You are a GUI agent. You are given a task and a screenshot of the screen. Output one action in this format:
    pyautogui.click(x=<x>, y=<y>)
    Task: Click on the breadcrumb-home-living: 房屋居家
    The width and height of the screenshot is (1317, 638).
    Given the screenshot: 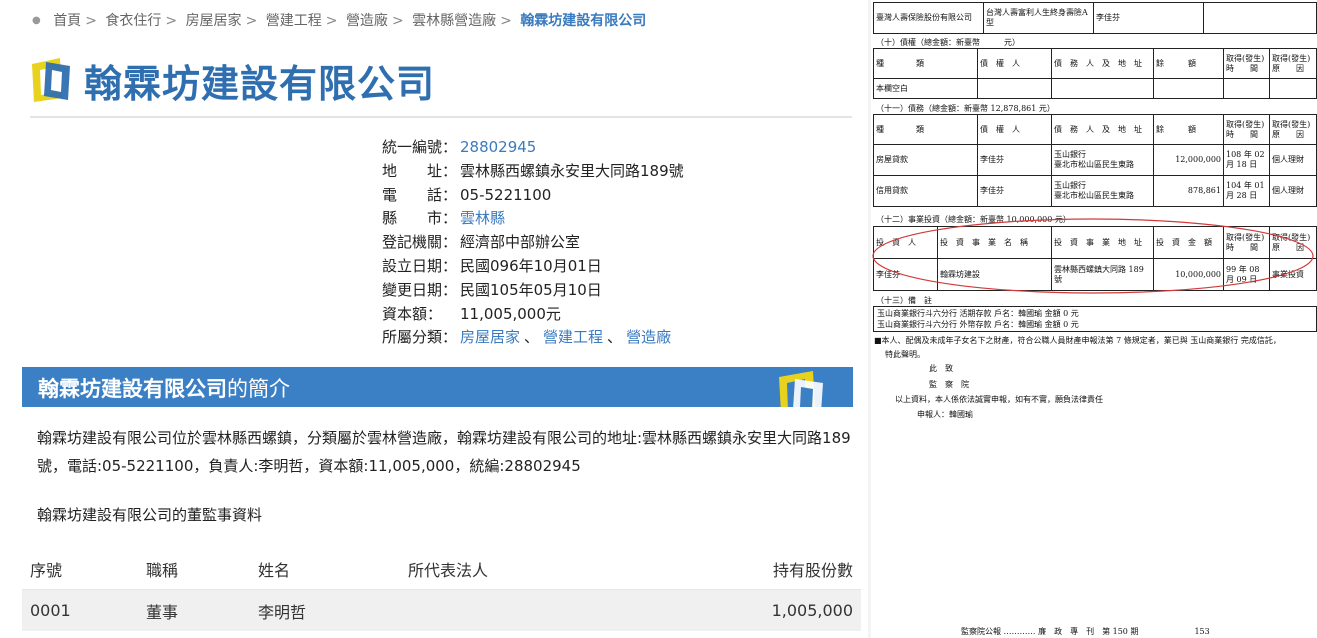 What is the action you would take?
    pyautogui.click(x=214, y=21)
    